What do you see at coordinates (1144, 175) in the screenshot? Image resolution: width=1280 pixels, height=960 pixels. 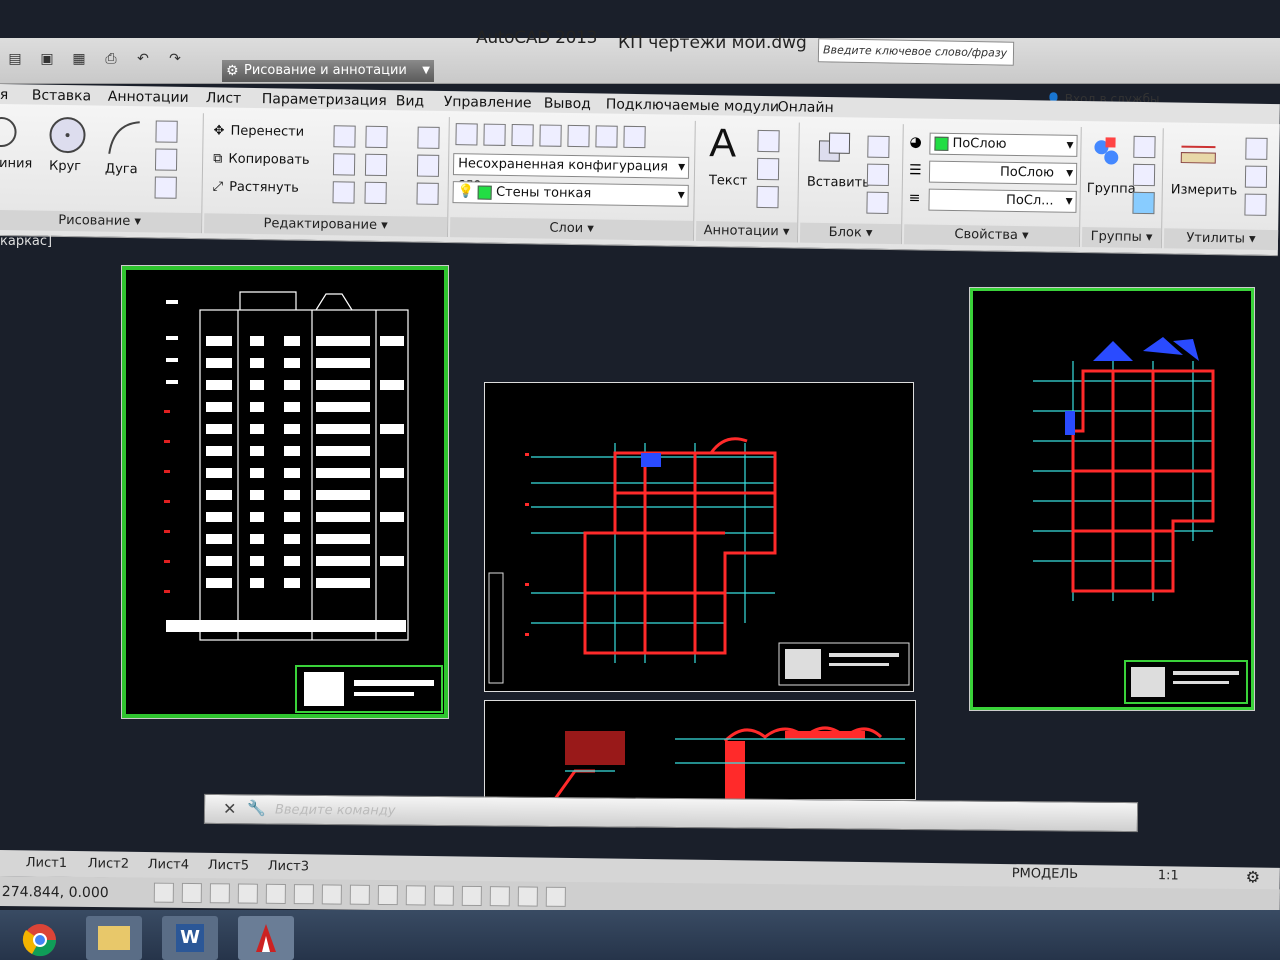 I see `group-edit-icon` at bounding box center [1144, 175].